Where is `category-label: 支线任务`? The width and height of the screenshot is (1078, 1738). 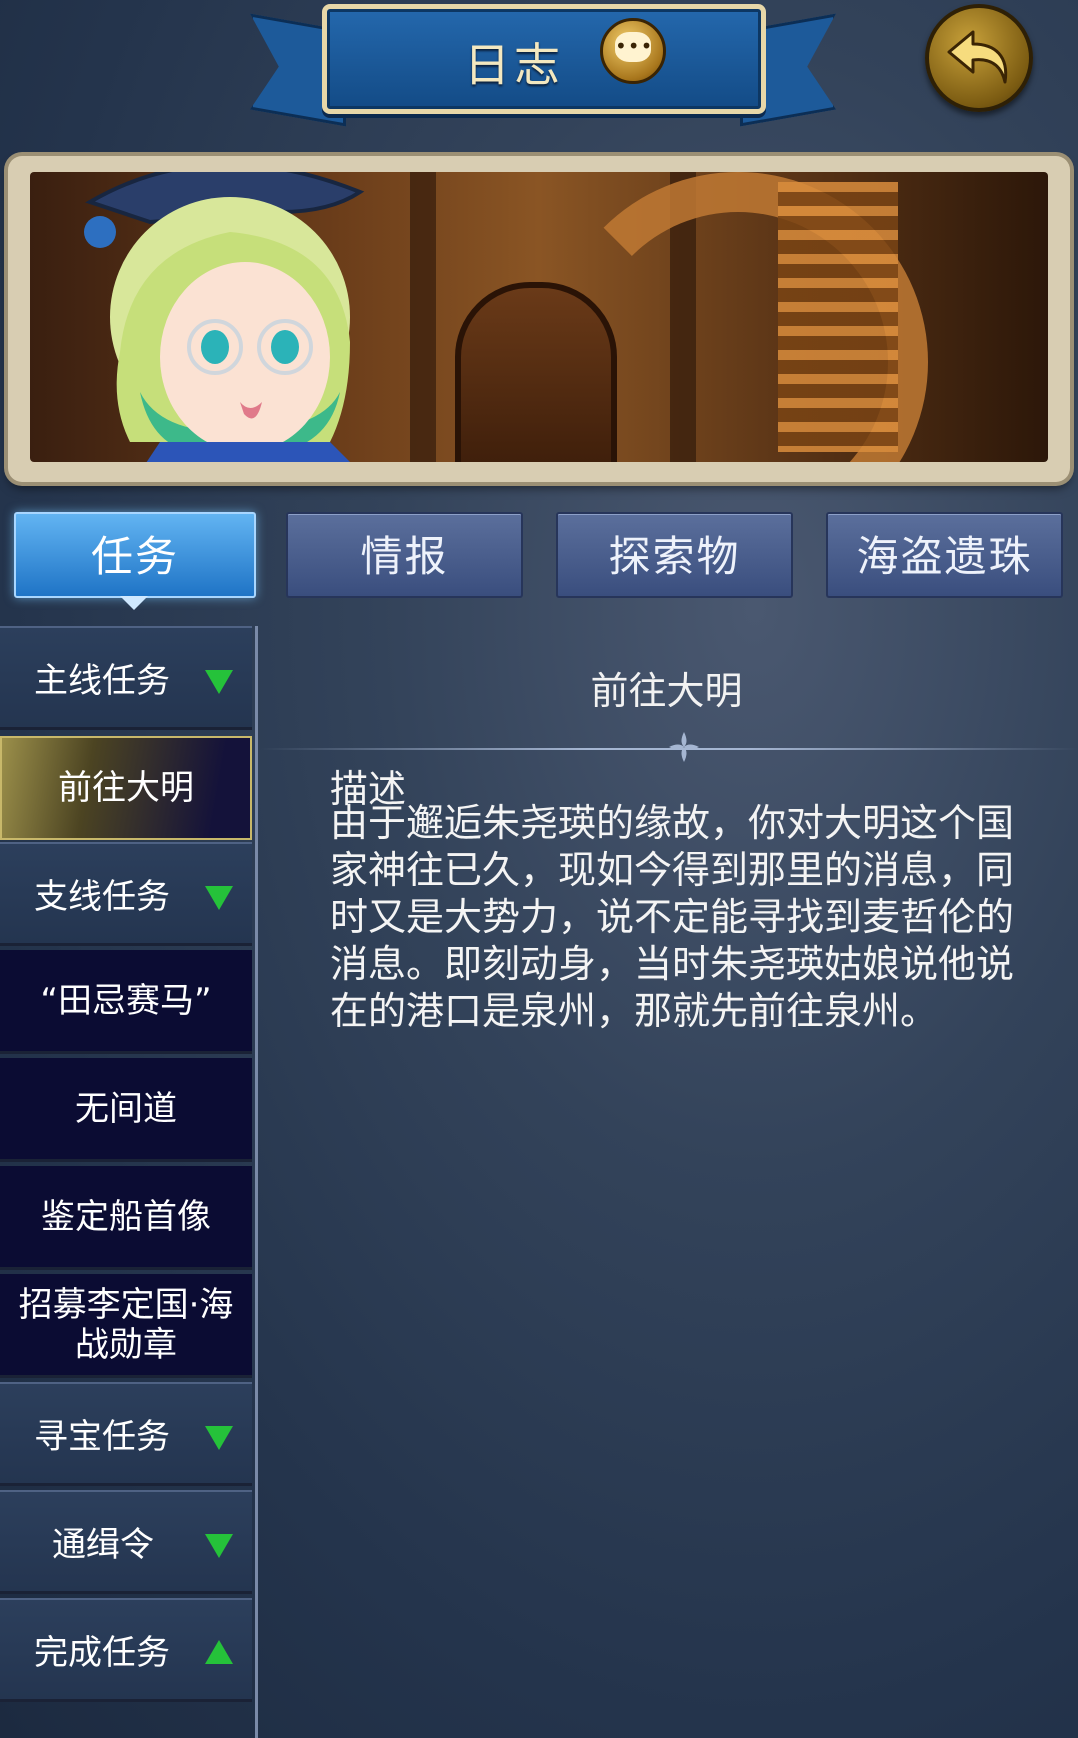 category-label: 支线任务 is located at coordinates (102, 897).